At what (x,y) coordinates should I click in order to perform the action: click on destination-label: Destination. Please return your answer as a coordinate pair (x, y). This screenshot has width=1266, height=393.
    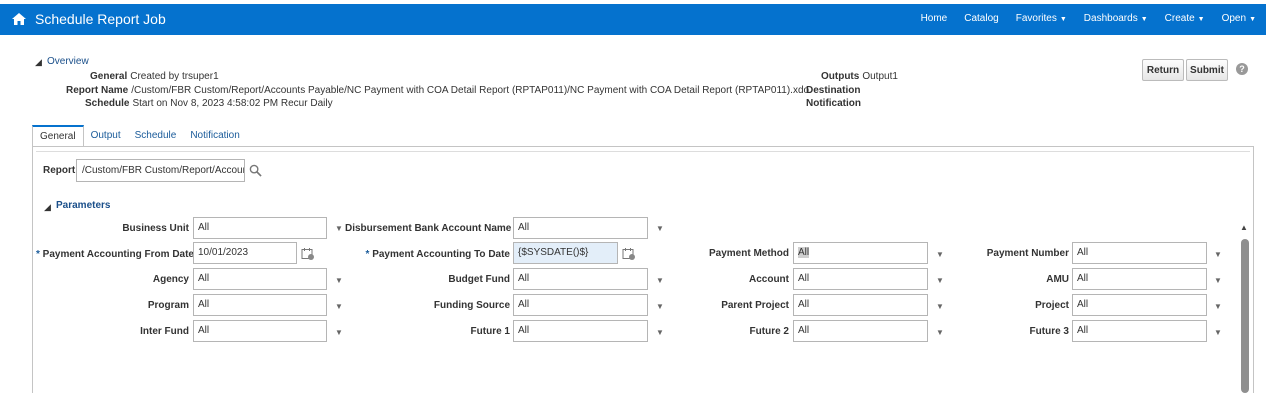
    Looking at the image, I should click on (833, 90).